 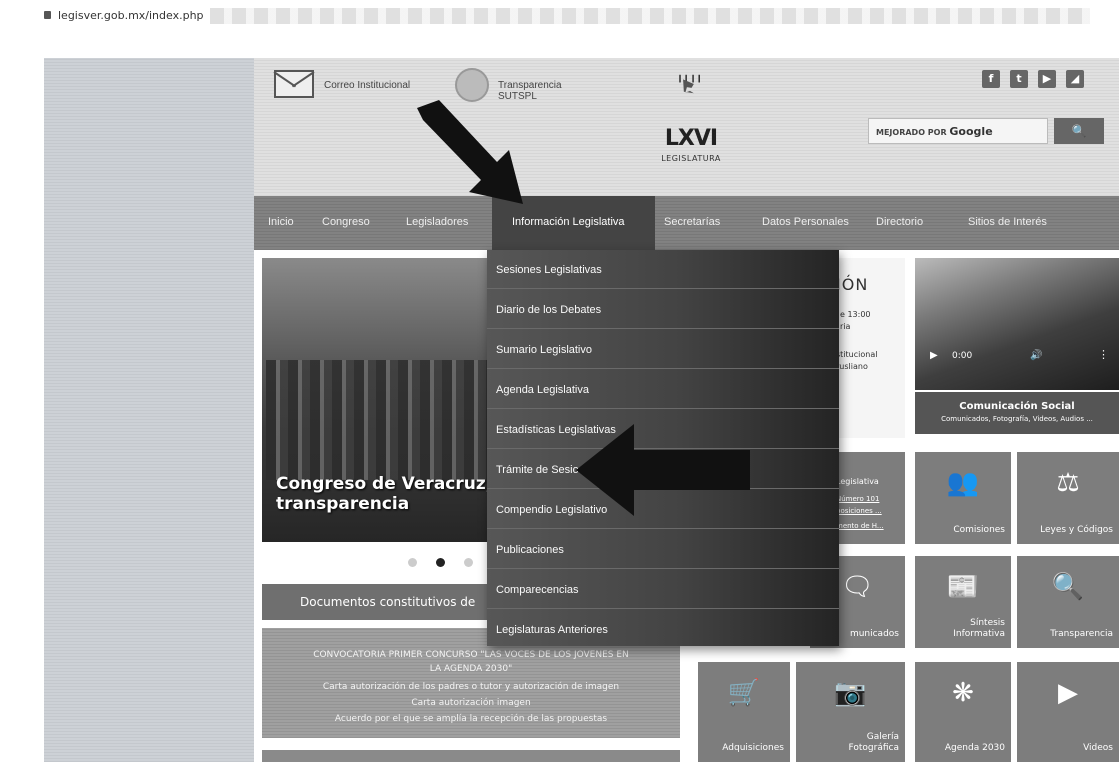 I want to click on tile-label-line: Síntesis, so click(x=987, y=623).